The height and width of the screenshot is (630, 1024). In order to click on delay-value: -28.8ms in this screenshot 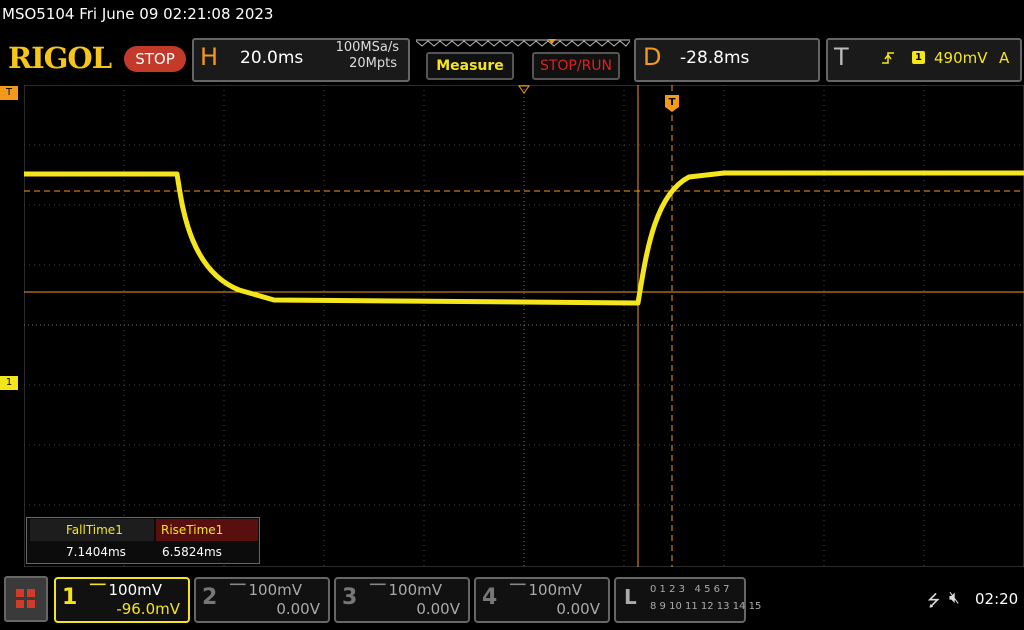, I will do `click(715, 58)`.